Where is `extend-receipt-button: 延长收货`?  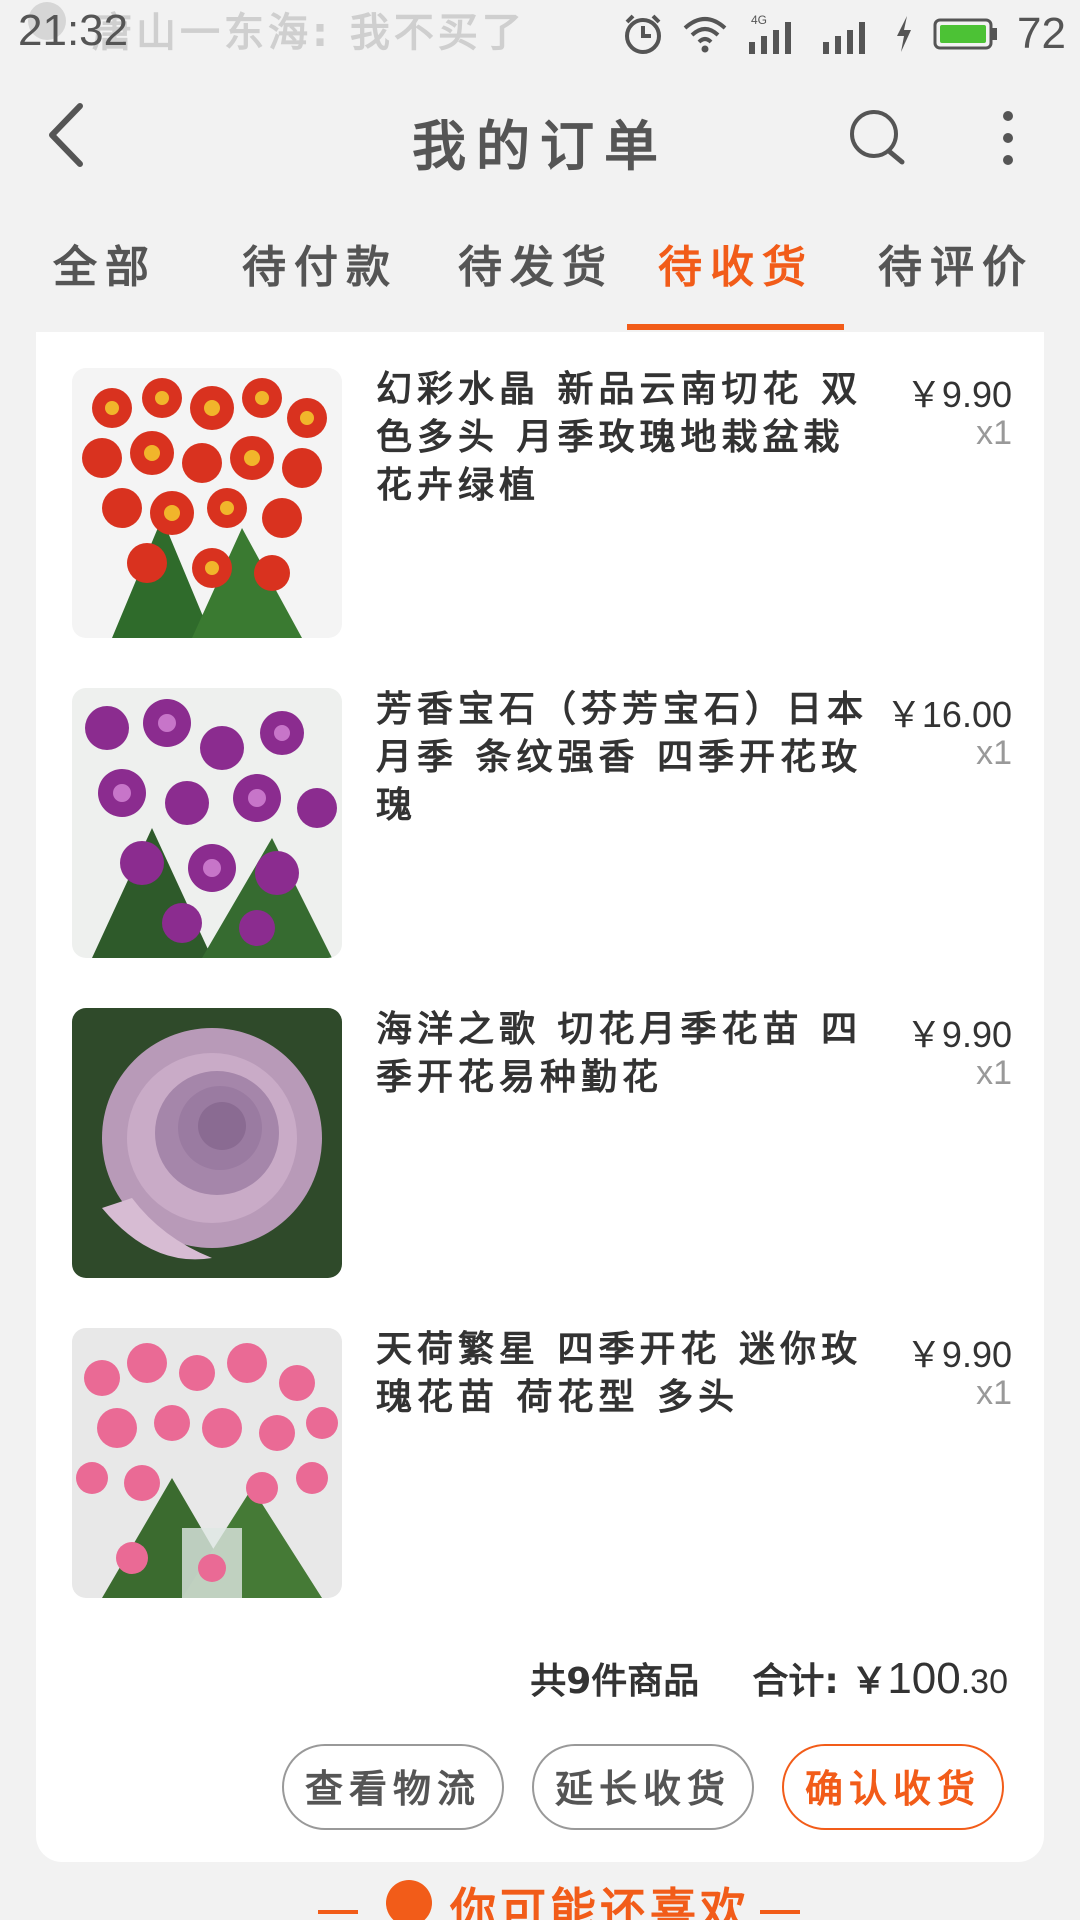 extend-receipt-button: 延长收货 is located at coordinates (643, 1787).